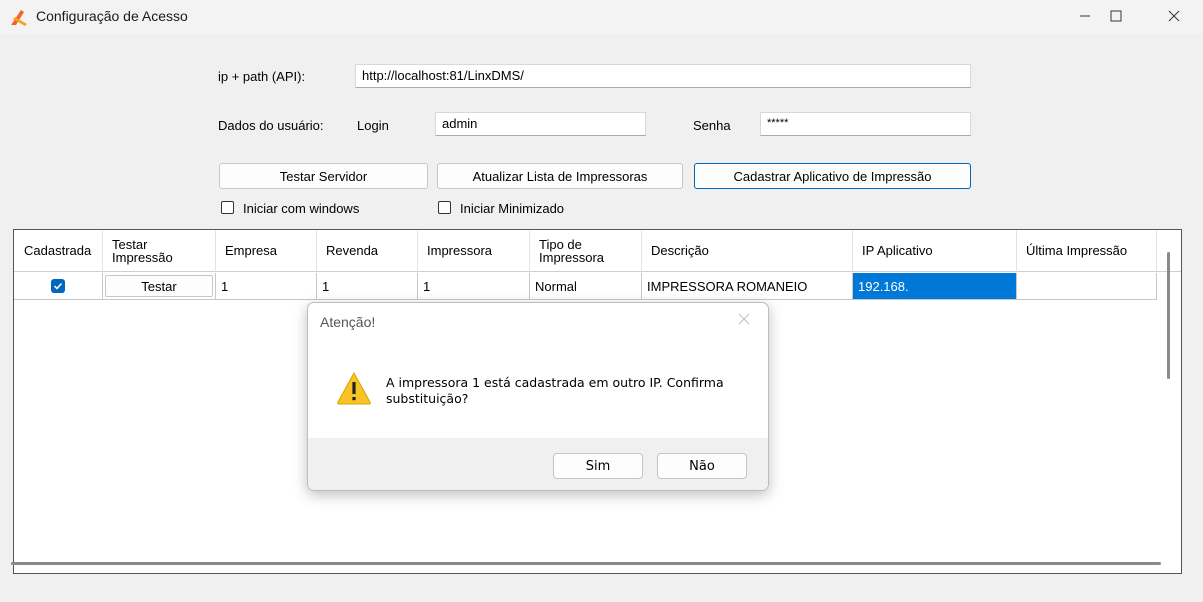 The height and width of the screenshot is (602, 1203). Describe the element at coordinates (746, 321) in the screenshot. I see `dialog-close-icon` at that location.